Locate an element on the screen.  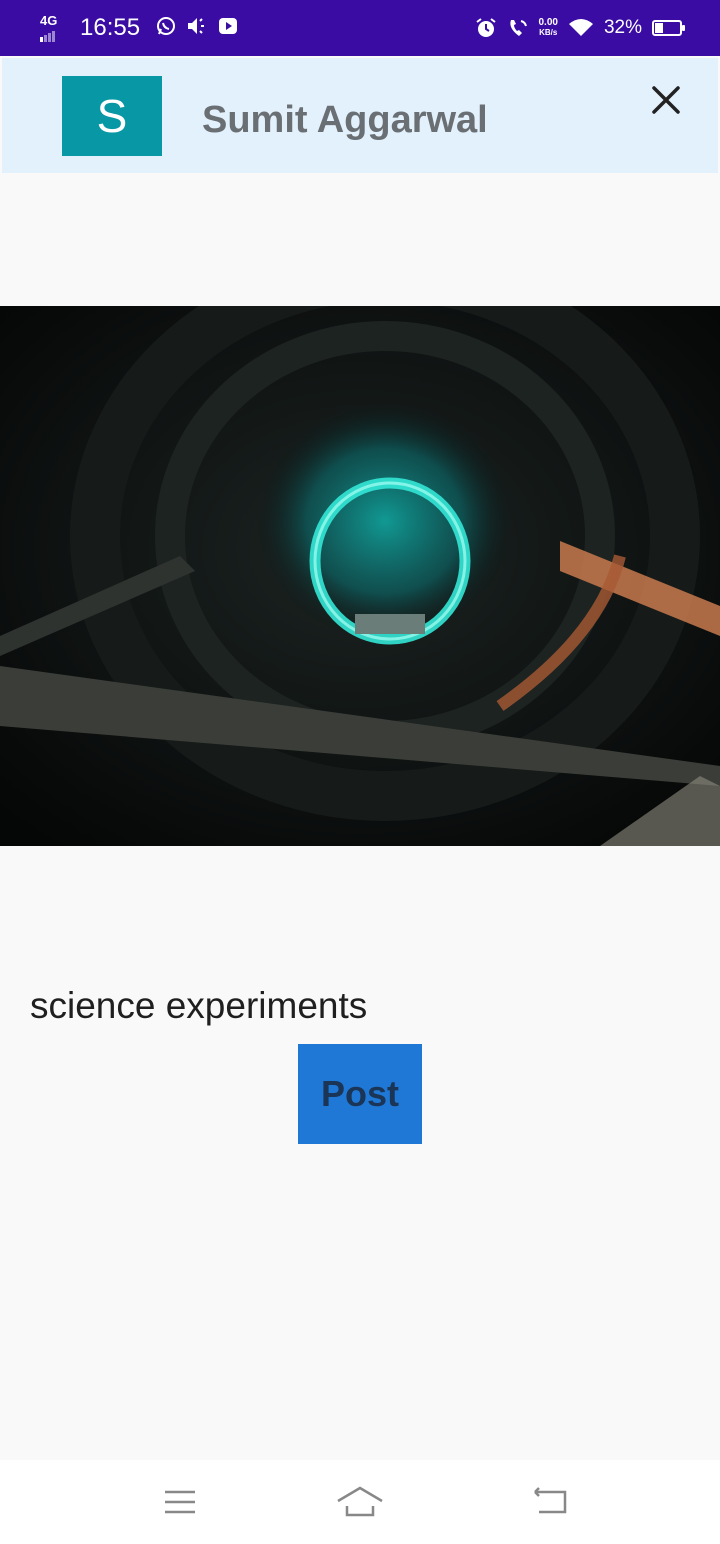
navigation-bar is located at coordinates (360, 1502).